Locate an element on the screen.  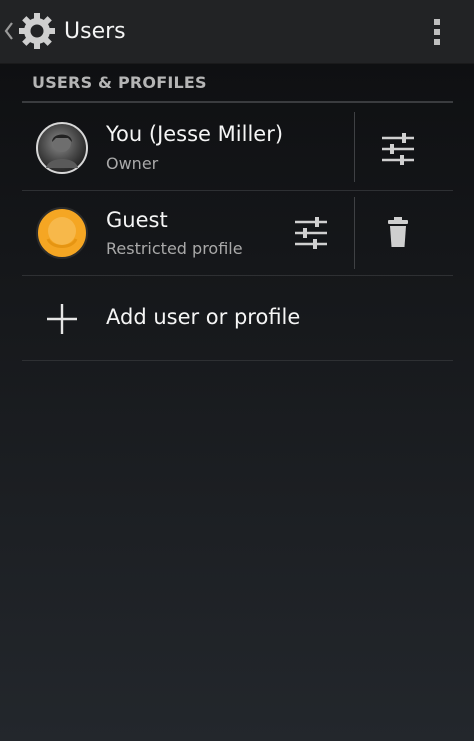
add-user-label: Add user or profile is located at coordinates (203, 317).